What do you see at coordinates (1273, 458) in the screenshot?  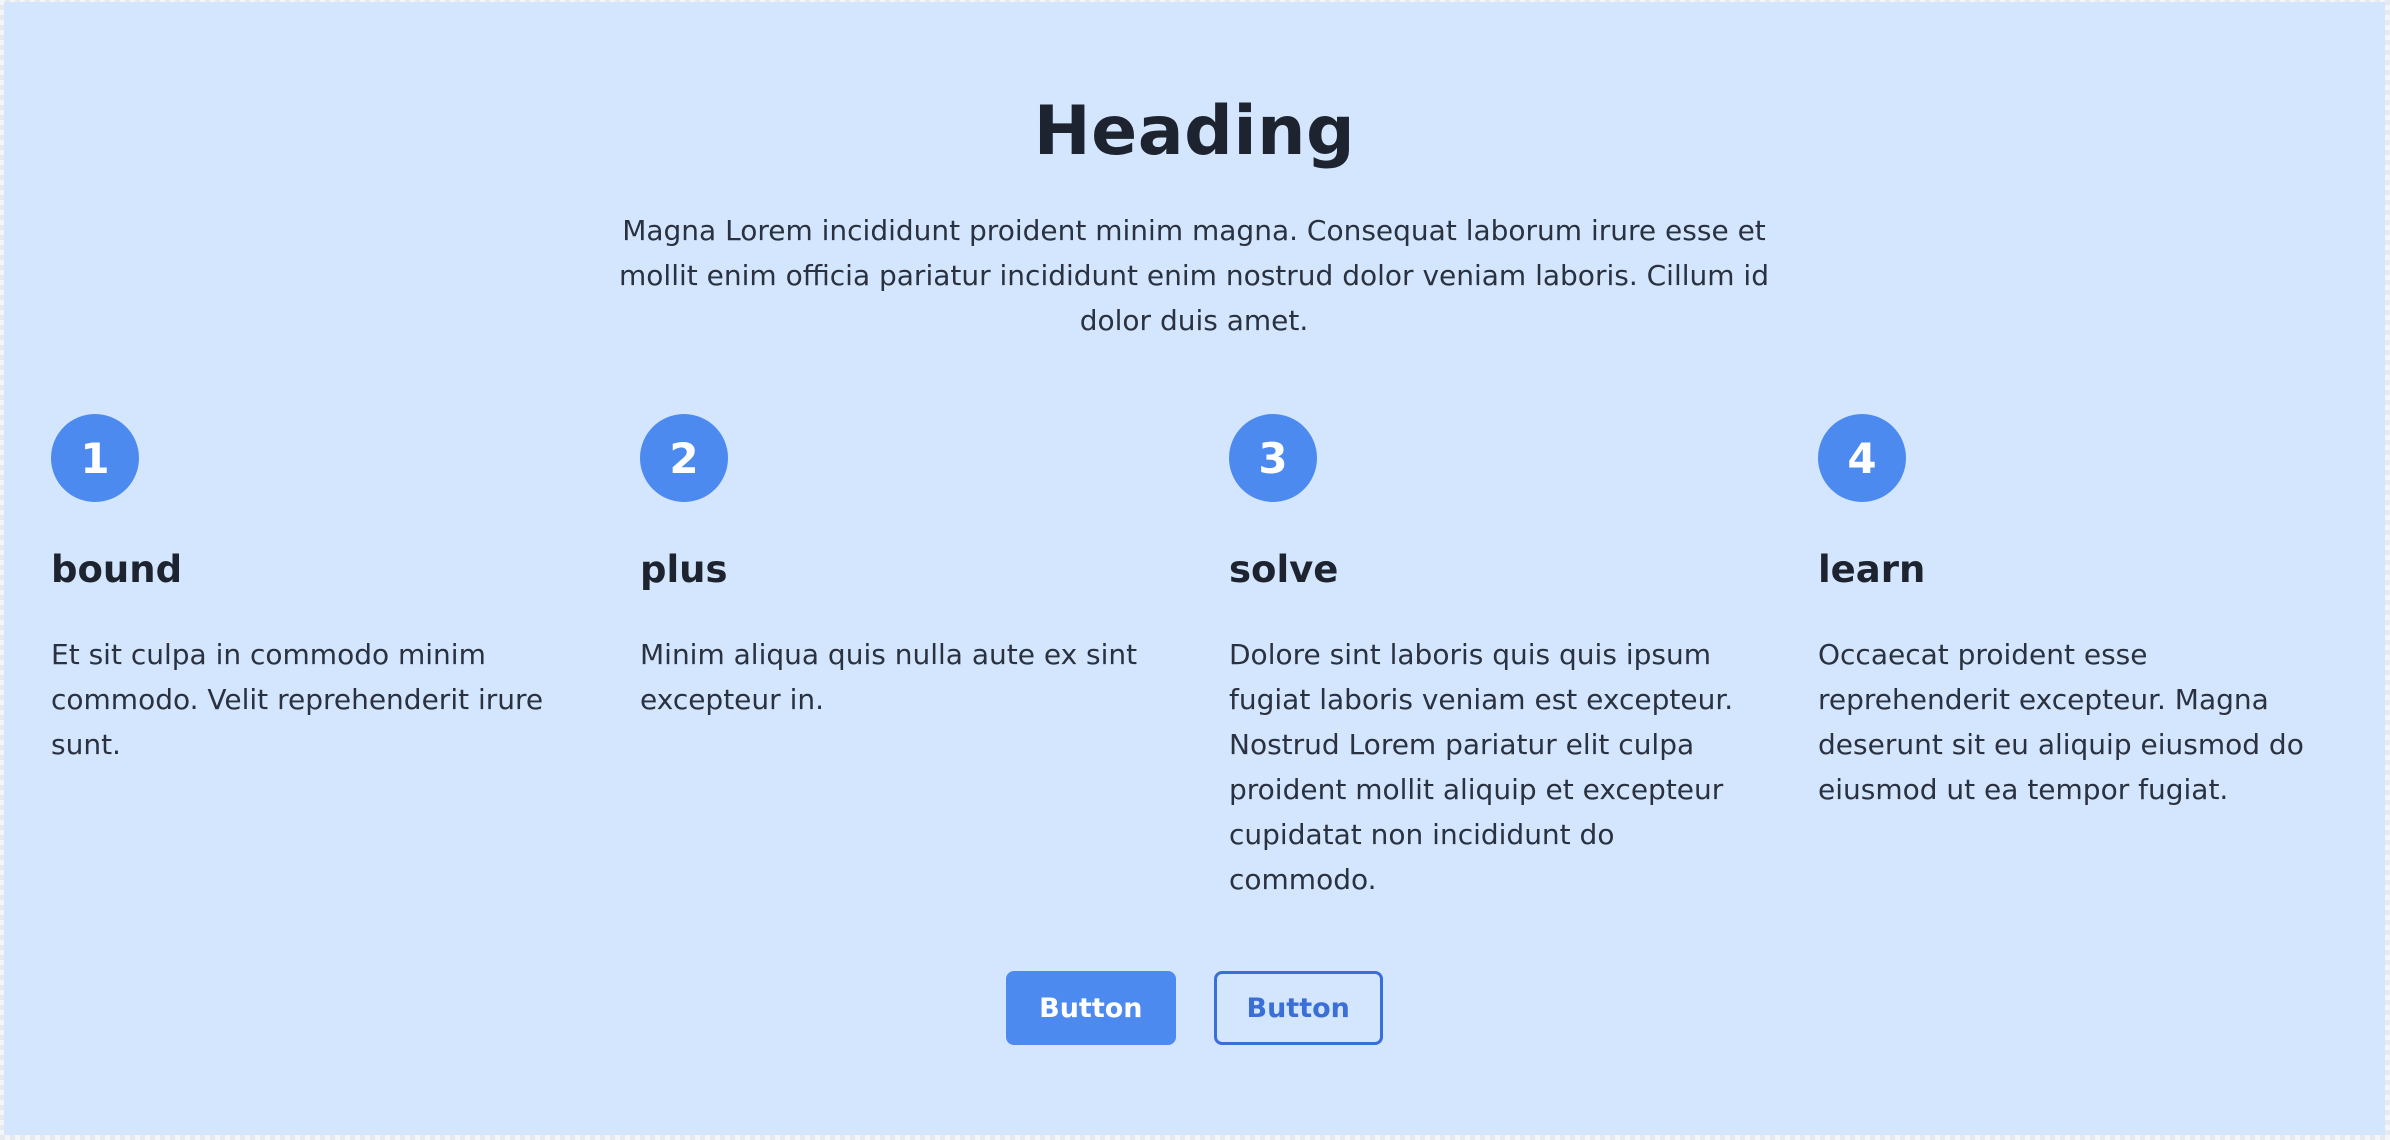 I see `step-number-badge: 3` at bounding box center [1273, 458].